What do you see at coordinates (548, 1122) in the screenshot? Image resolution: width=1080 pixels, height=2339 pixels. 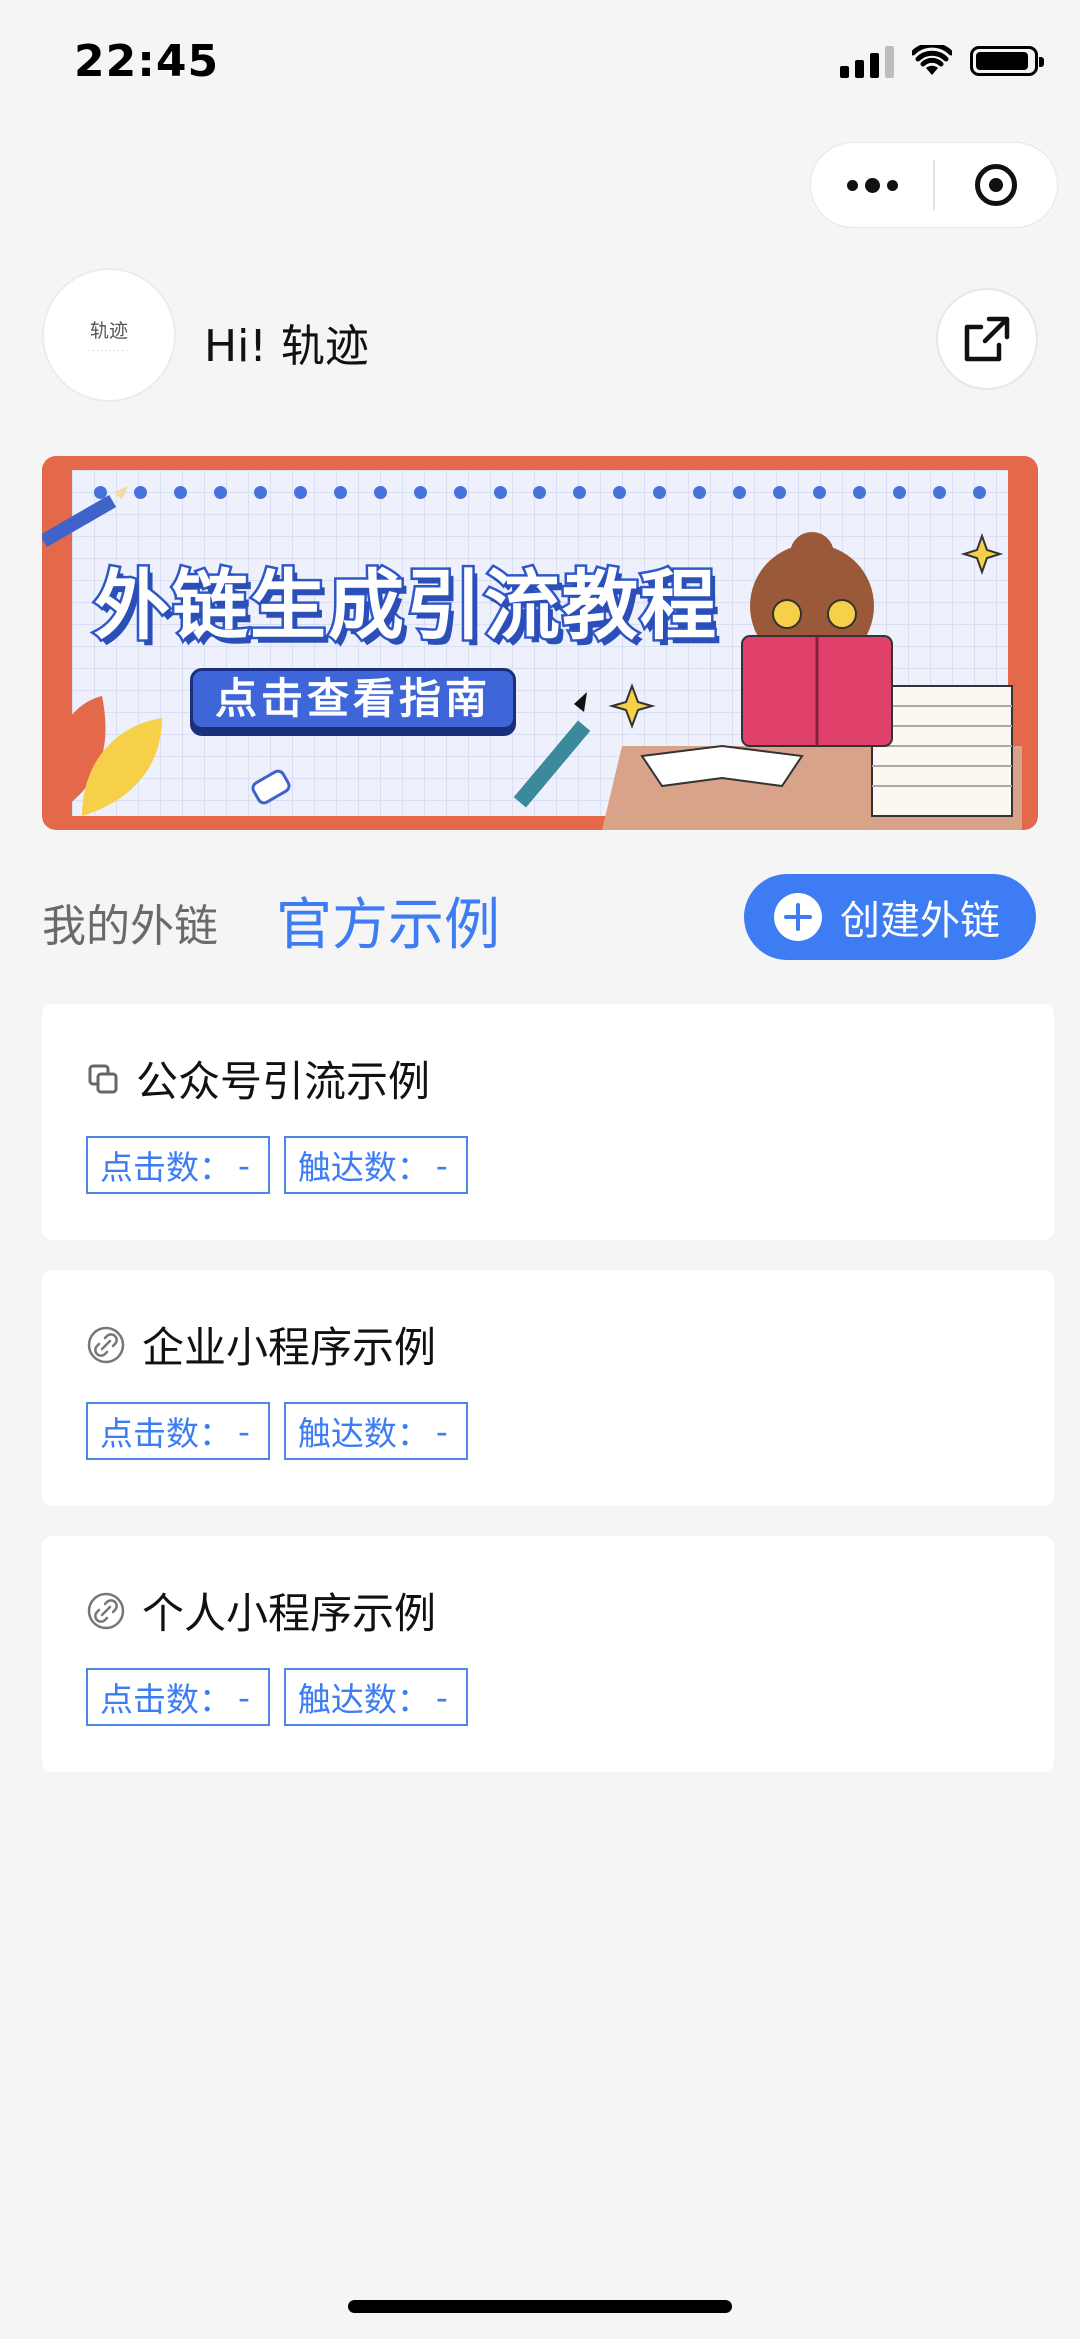 I see `example-card-official-account: 公众号引流示例 点击数： - 触达数： -` at bounding box center [548, 1122].